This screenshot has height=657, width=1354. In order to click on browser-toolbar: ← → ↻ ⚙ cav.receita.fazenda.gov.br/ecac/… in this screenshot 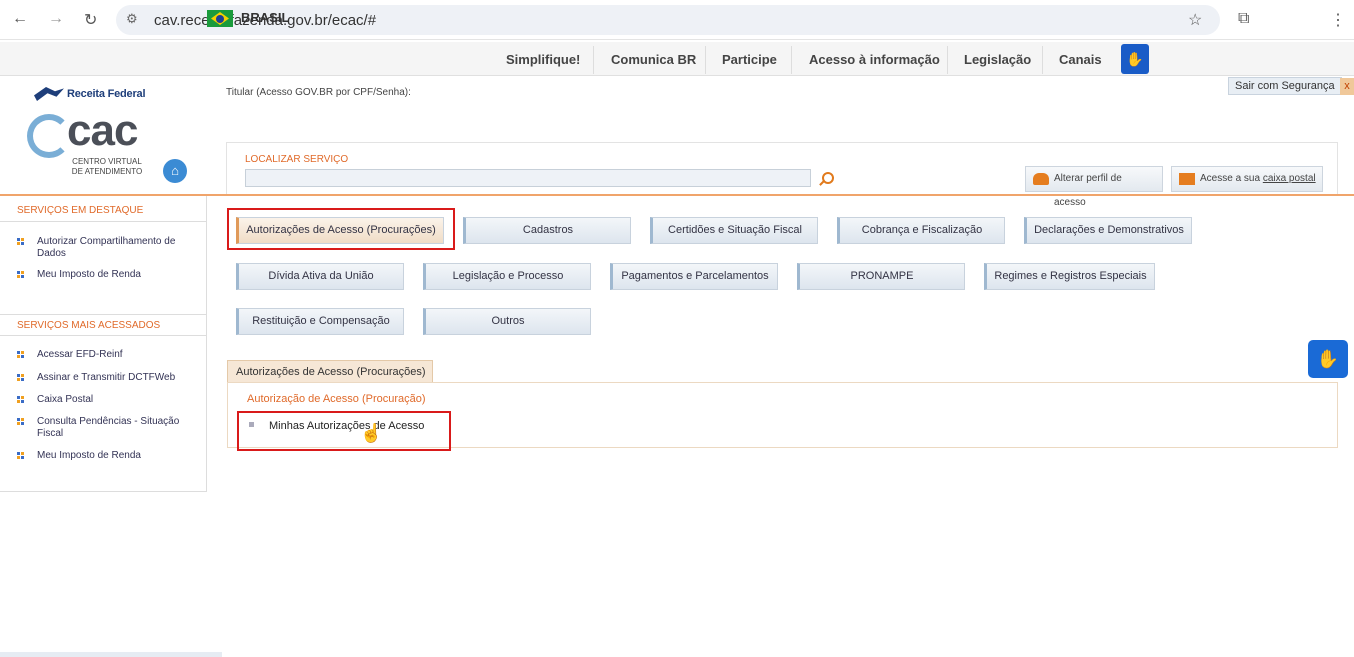, I will do `click(677, 20)`.